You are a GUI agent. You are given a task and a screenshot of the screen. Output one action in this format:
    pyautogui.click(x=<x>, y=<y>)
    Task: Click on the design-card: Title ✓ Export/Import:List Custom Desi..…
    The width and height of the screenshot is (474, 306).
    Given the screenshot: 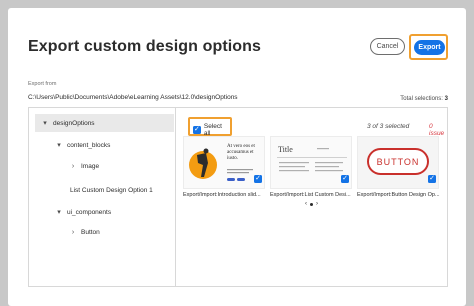 What is the action you would take?
    pyautogui.click(x=311, y=168)
    